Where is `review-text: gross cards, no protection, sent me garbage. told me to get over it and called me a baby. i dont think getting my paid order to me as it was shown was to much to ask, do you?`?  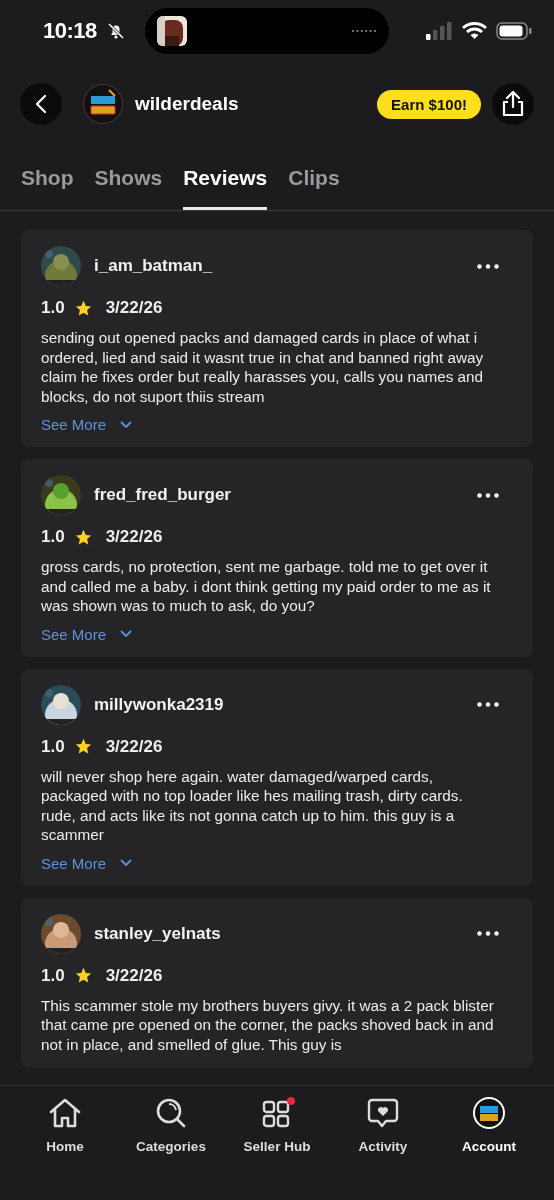
review-text: gross cards, no protection, sent me garbage. told me to get over it and called me a baby. i dont think getting my paid order to me as it was shown was to much to ask, do you? is located at coordinates (266, 586).